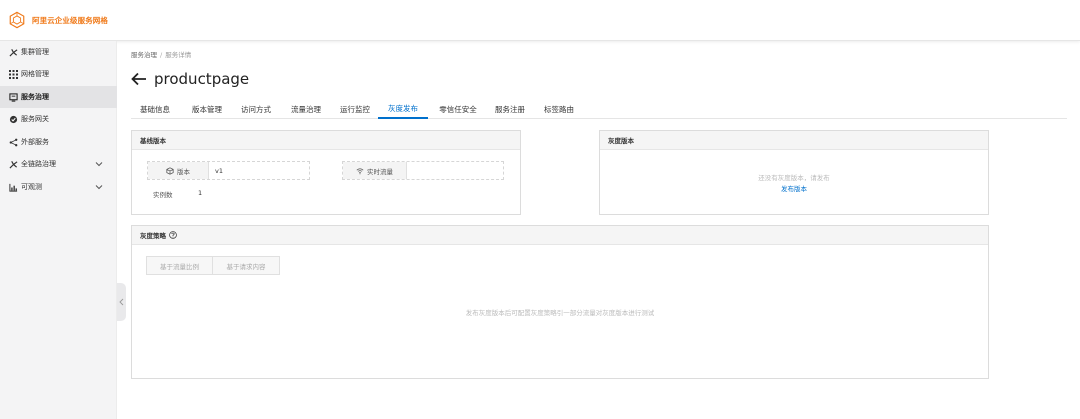 The width and height of the screenshot is (1080, 419). I want to click on wifi-icon, so click(360, 170).